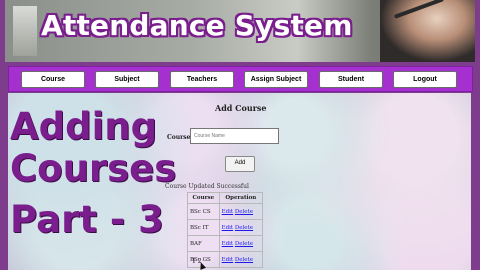 The width and height of the screenshot is (480, 270). I want to click on nav-course-button: Course, so click(53, 79).